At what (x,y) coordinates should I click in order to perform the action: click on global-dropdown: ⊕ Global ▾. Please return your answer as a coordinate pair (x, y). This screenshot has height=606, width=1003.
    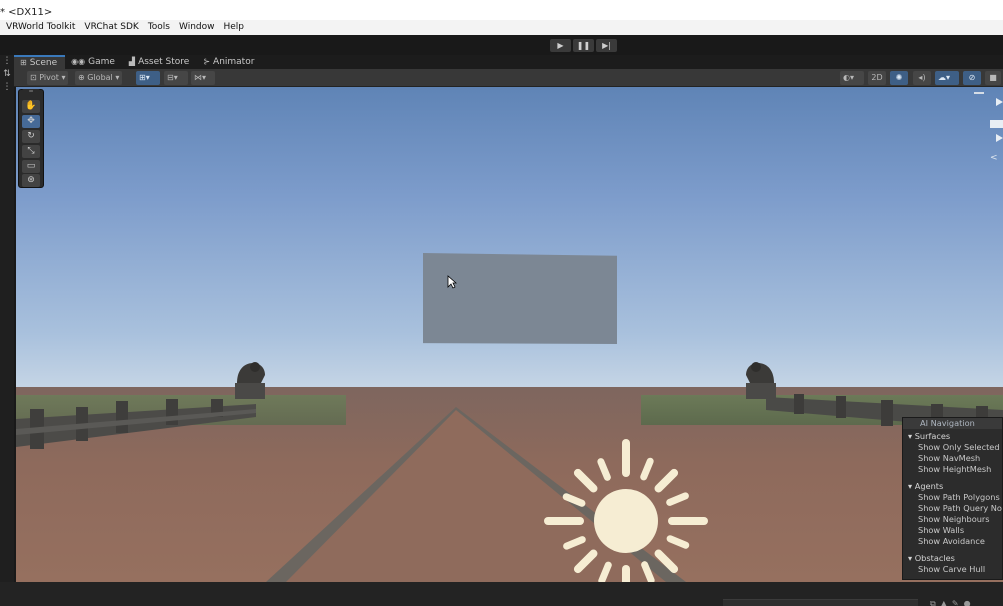
    Looking at the image, I should click on (99, 78).